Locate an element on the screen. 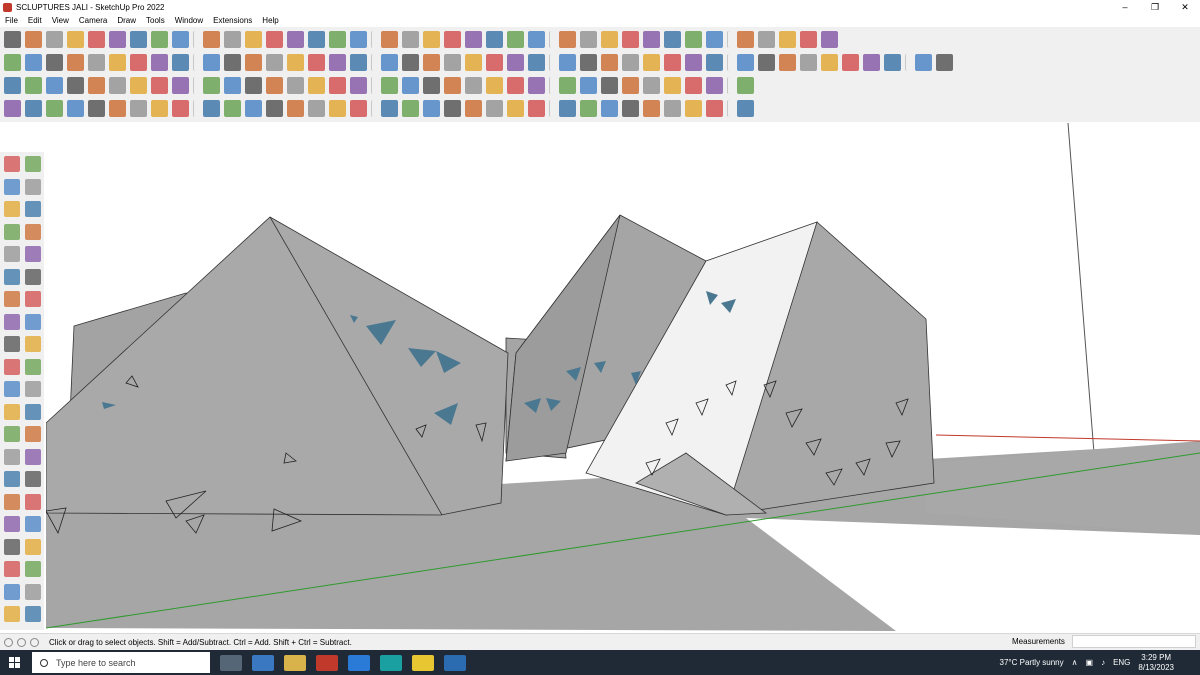 The image size is (1200, 675). close-button: ✕ is located at coordinates (1185, 7).